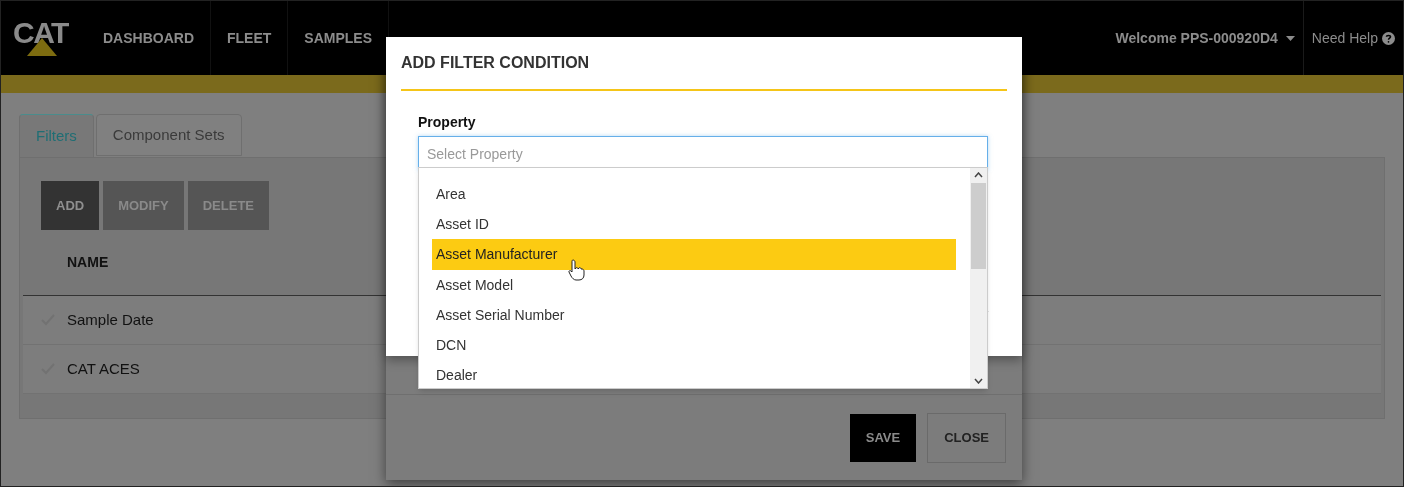 The height and width of the screenshot is (487, 1404). I want to click on dialog-title: ADD FILTER CONDITION, so click(704, 64).